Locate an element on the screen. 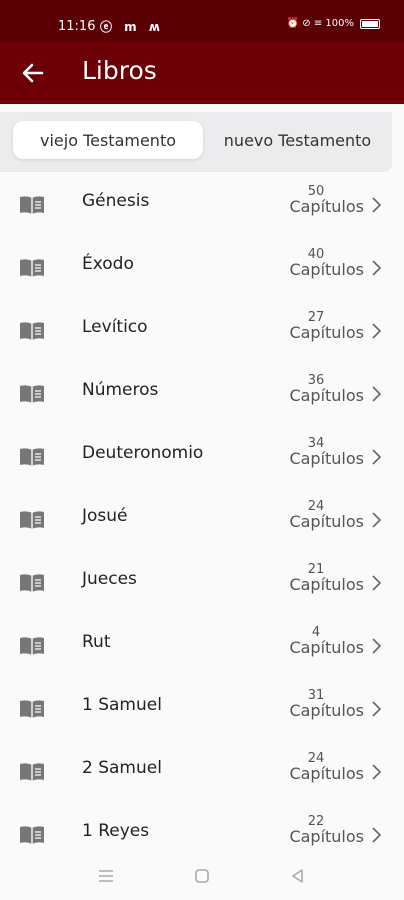 The height and width of the screenshot is (900, 404). back-nav-icon is located at coordinates (298, 876).